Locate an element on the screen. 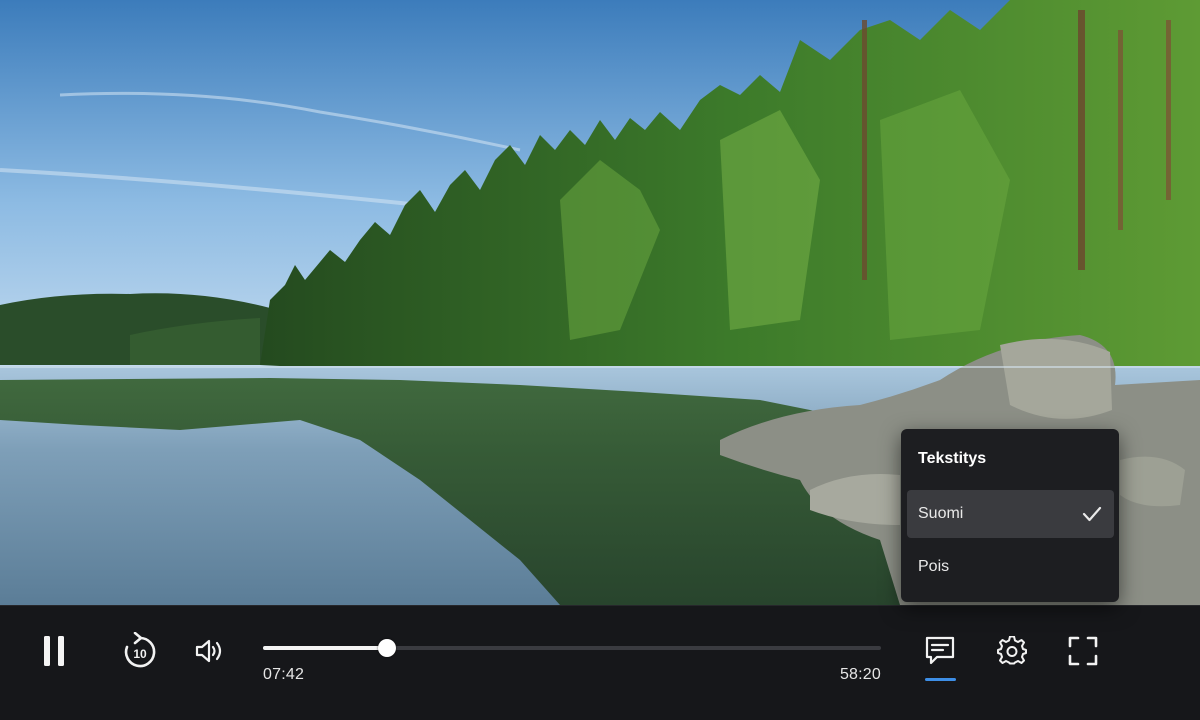 The width and height of the screenshot is (1200, 720). subtitles-button is located at coordinates (940, 651).